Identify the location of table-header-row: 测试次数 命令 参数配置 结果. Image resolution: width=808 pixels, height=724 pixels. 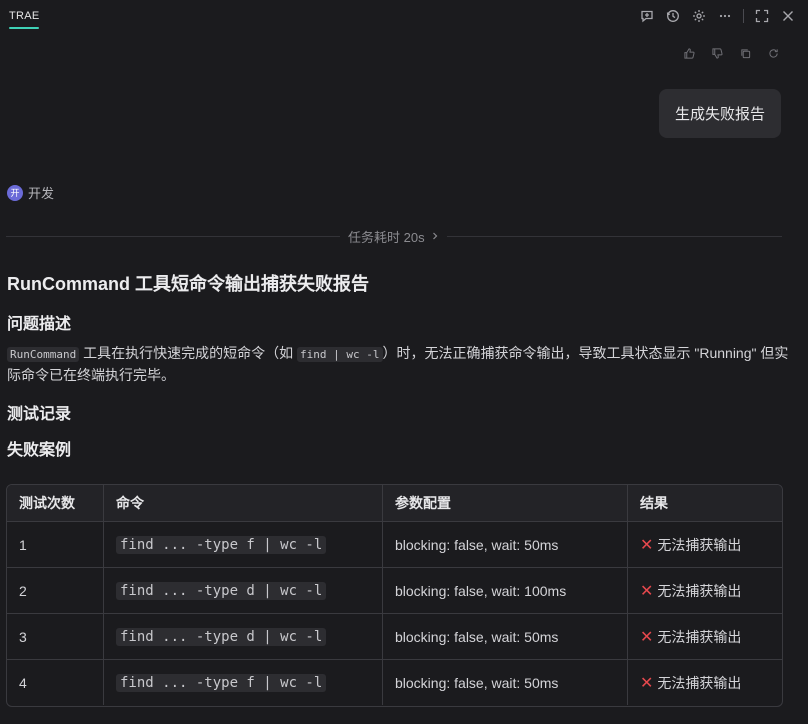
(394, 503).